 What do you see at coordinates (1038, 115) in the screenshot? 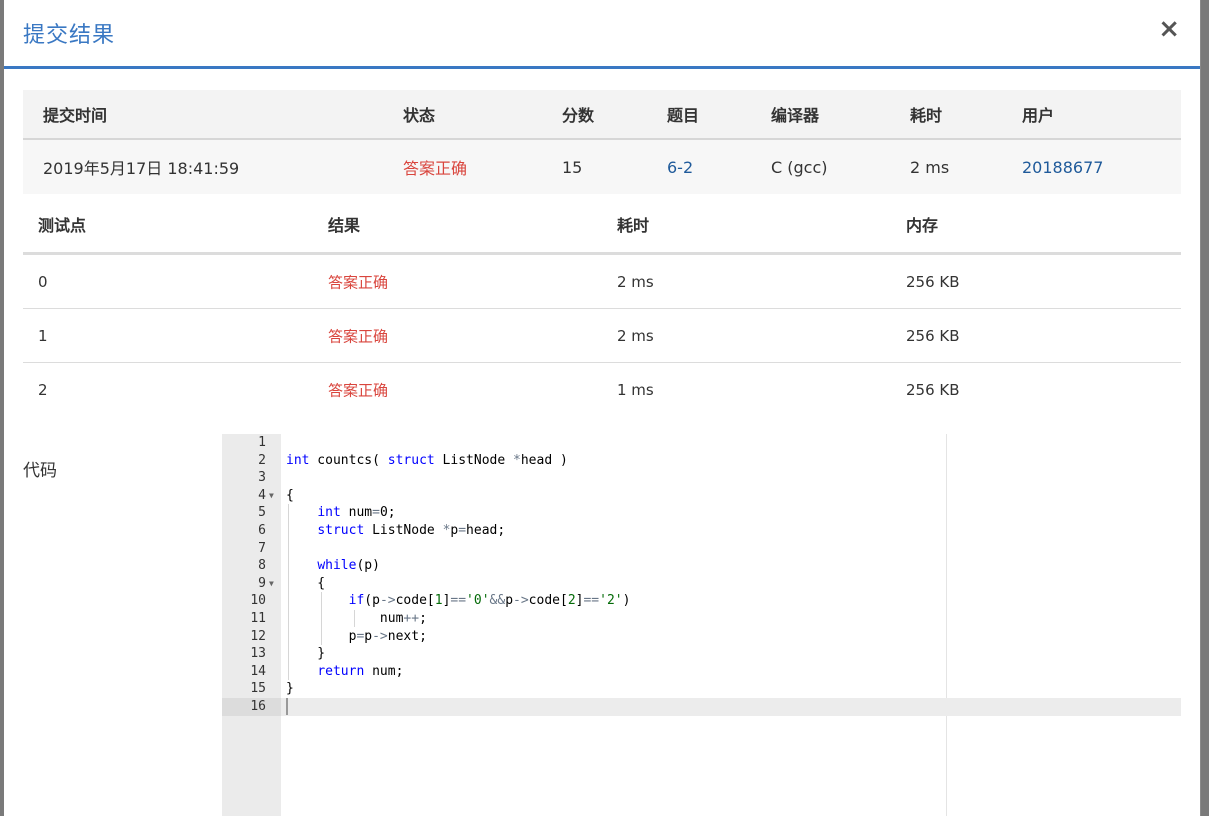
I see `header-user: 用户` at bounding box center [1038, 115].